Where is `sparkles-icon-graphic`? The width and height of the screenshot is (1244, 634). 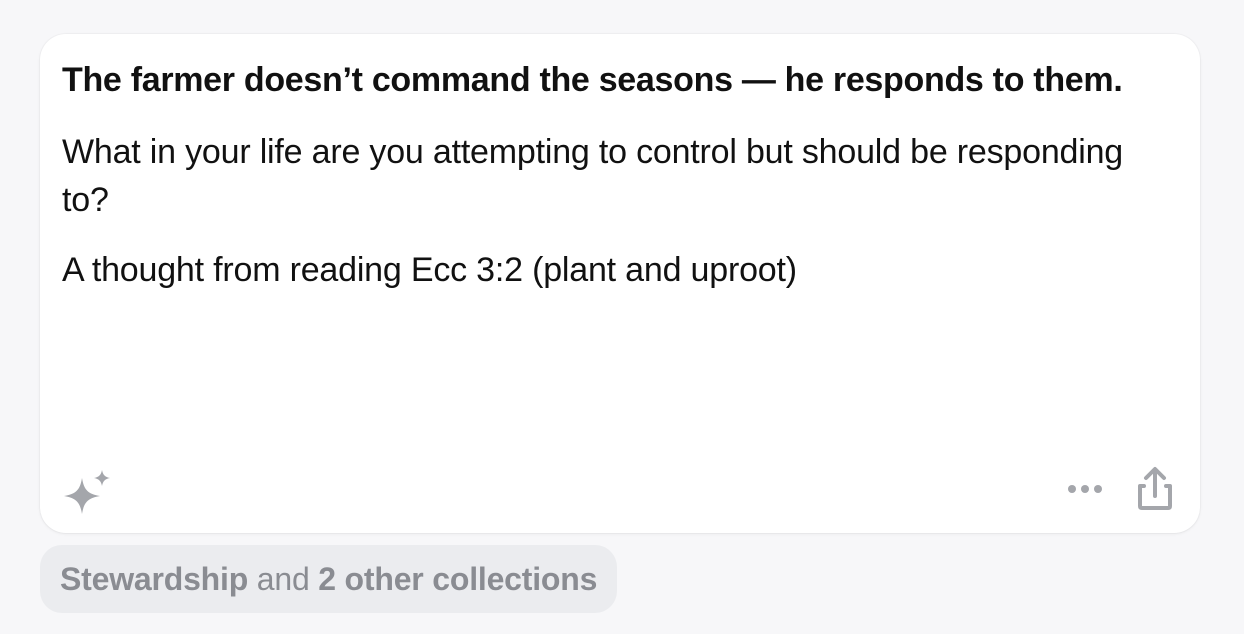 sparkles-icon-graphic is located at coordinates (87, 492).